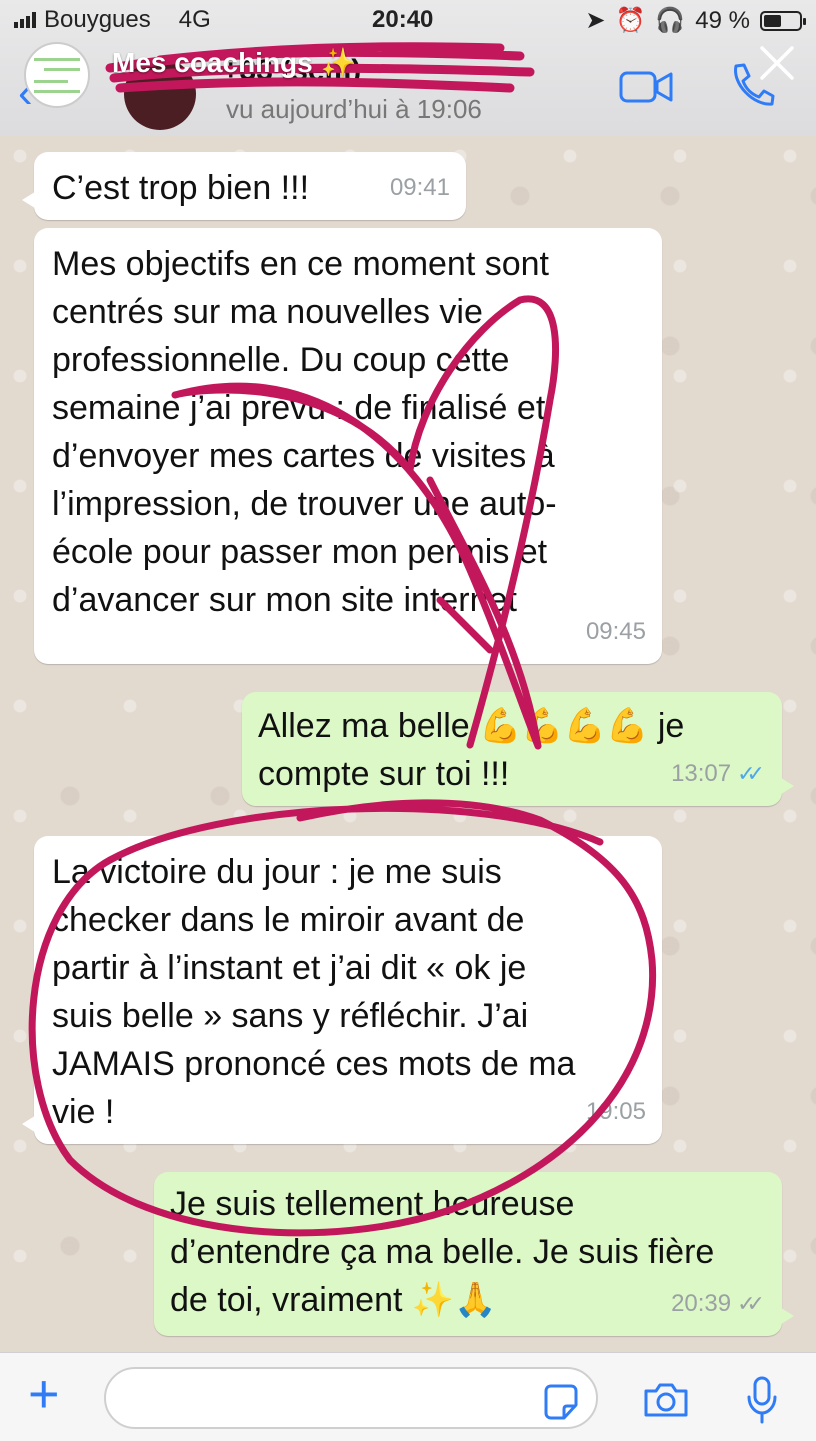 This screenshot has height=1441, width=816. Describe the element at coordinates (419, 187) in the screenshot. I see `message-time: 09:41` at that location.